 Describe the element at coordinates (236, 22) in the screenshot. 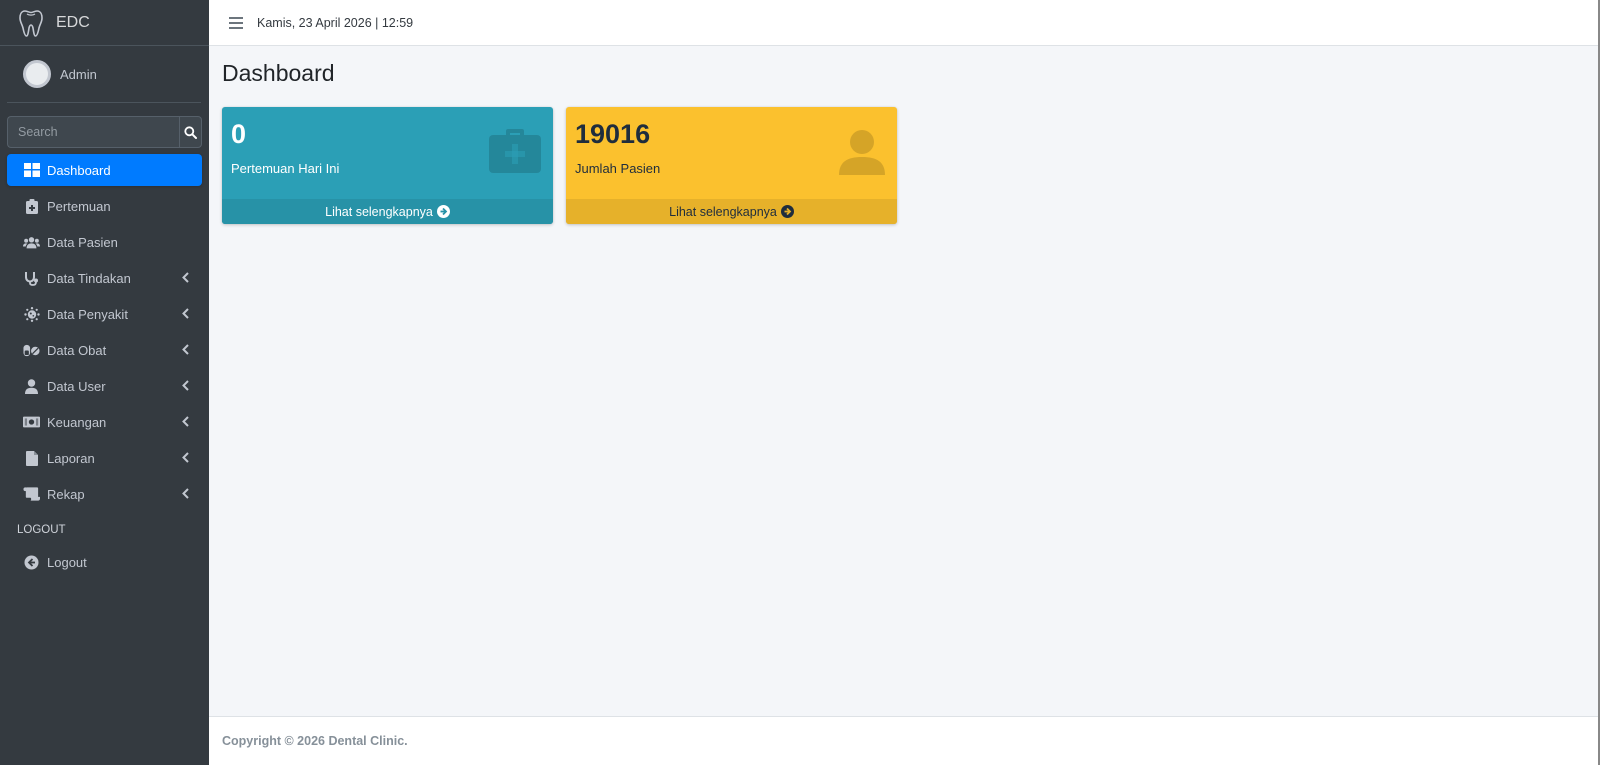

I see `menu-toggle-icon` at that location.